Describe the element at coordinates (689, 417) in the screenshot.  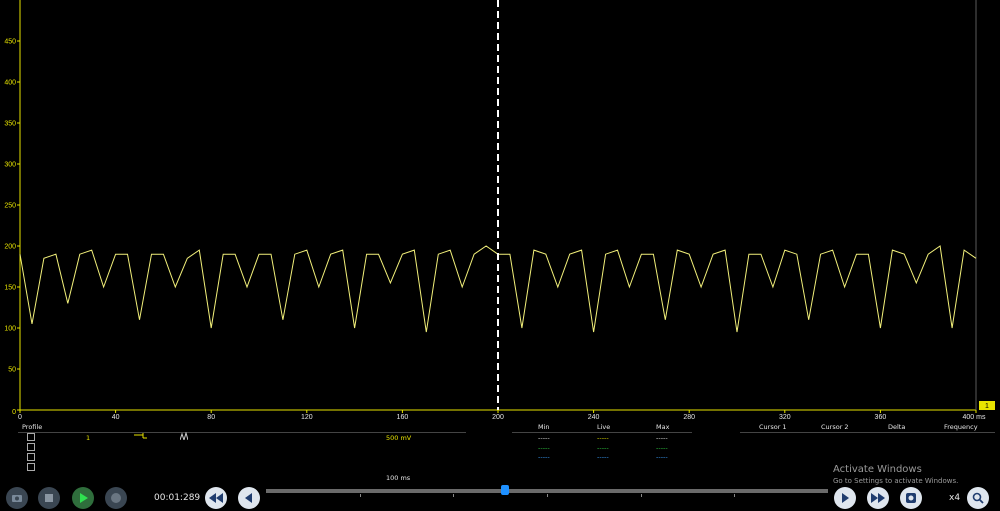
I see `x-tick-label: 280` at that location.